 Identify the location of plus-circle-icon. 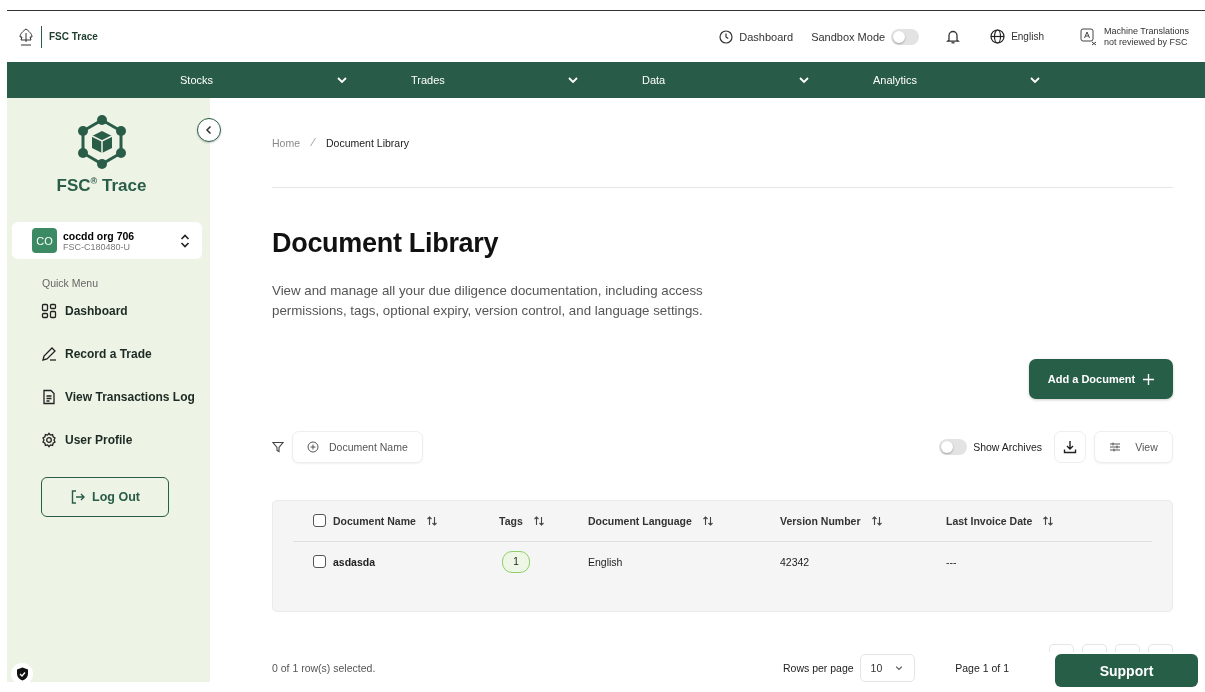
(313, 446).